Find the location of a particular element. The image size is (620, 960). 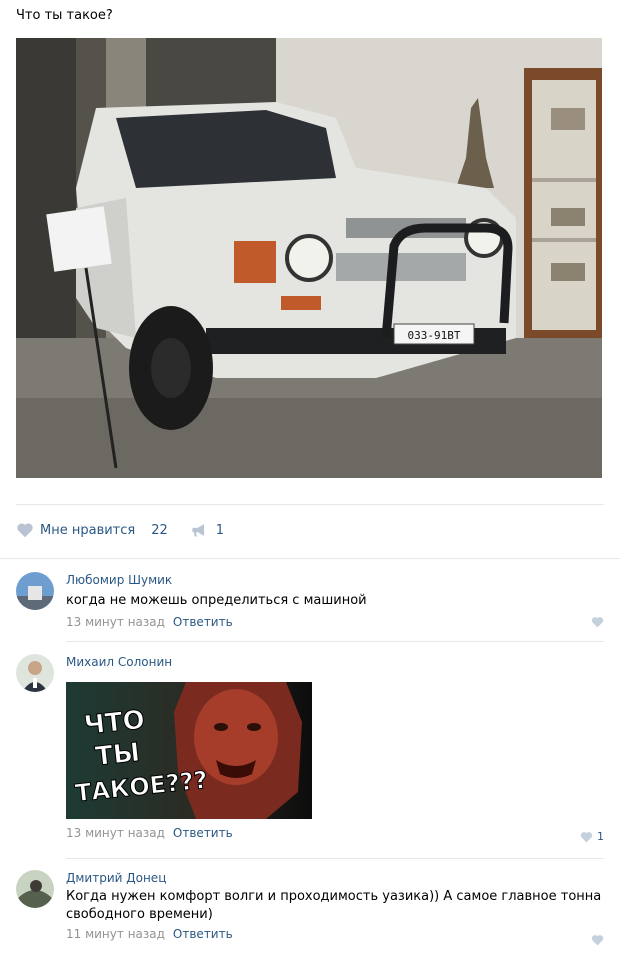

license-plate: 033-91ВТ is located at coordinates (434, 335).